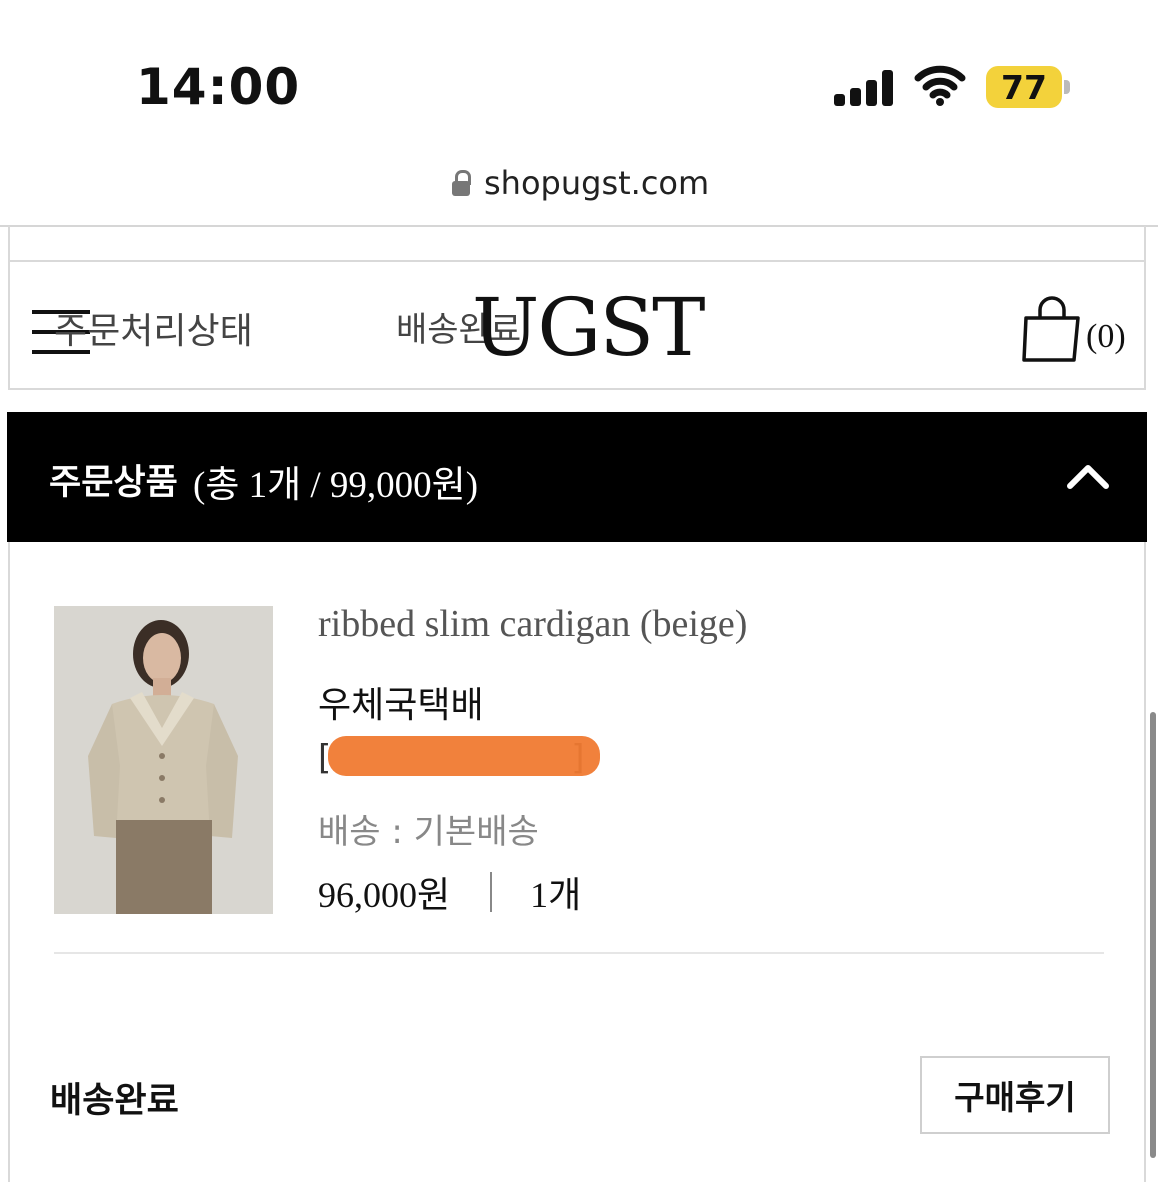  Describe the element at coordinates (1024, 87) in the screenshot. I see `battery-icon: 77` at that location.